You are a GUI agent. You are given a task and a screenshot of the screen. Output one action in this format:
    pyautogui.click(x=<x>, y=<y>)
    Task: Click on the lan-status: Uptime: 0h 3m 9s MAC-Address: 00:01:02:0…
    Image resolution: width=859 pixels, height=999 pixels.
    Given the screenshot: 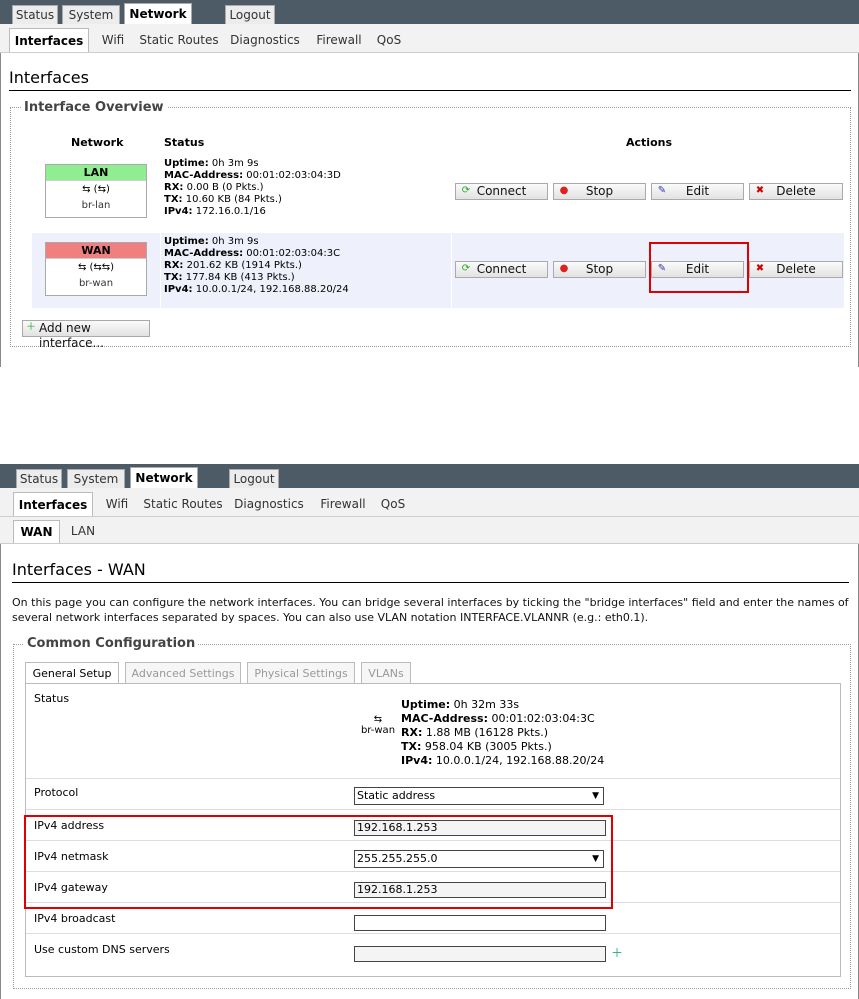 What is the action you would take?
    pyautogui.click(x=252, y=188)
    